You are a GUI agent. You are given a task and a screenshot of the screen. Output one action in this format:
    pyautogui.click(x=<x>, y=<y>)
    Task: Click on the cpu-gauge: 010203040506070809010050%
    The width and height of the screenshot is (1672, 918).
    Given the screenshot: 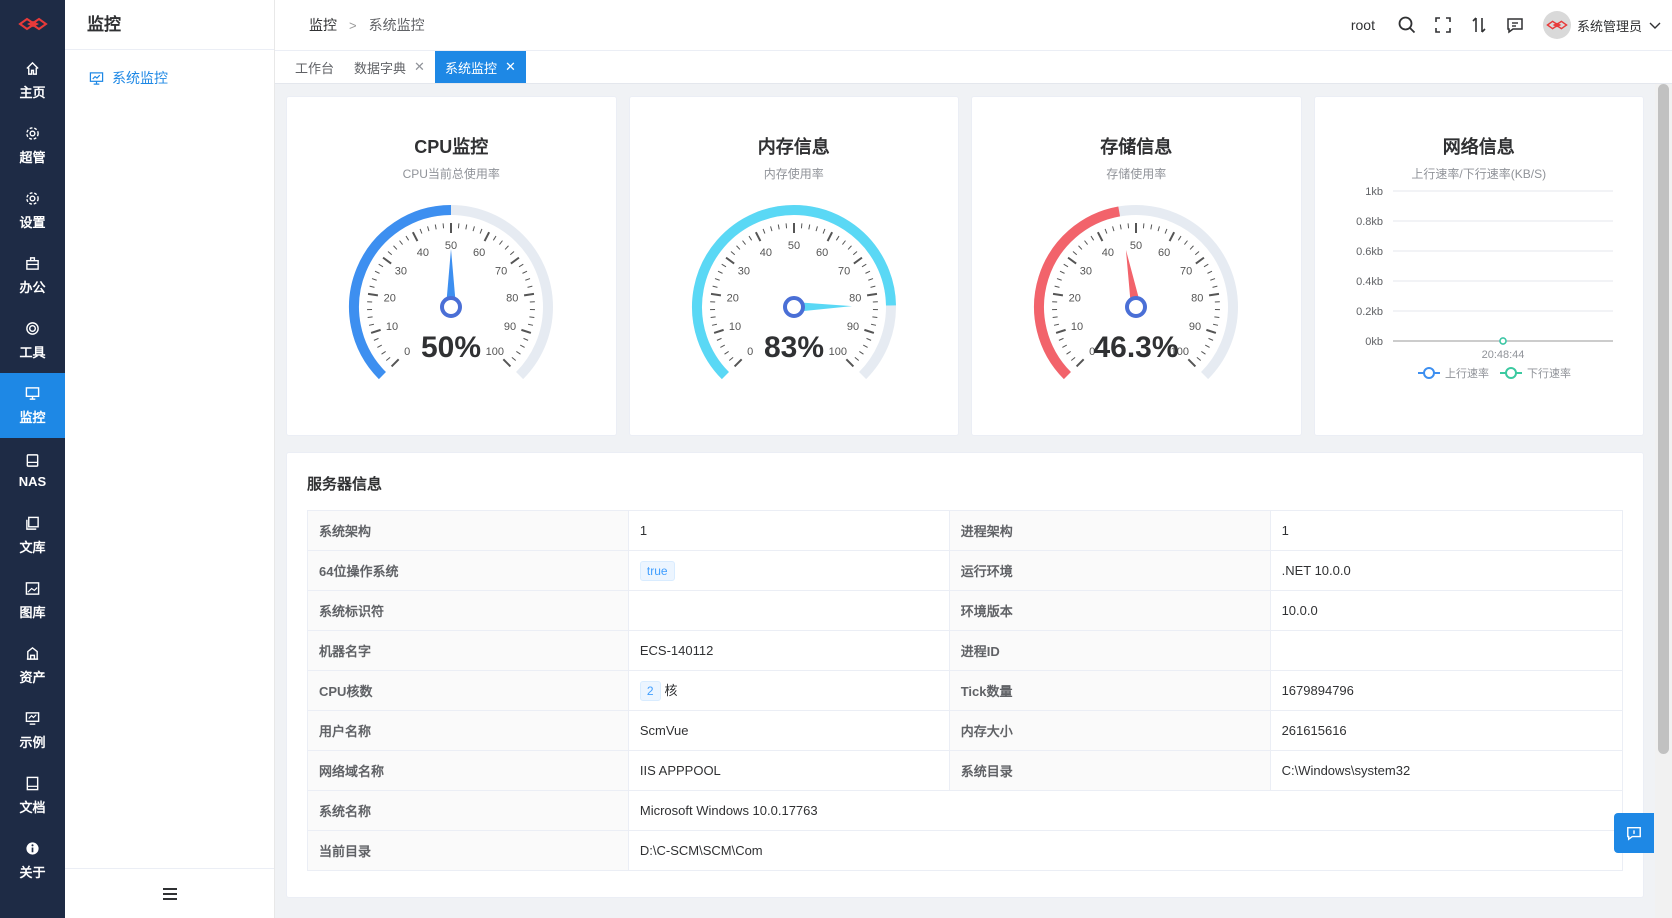 What is the action you would take?
    pyautogui.click(x=451, y=292)
    